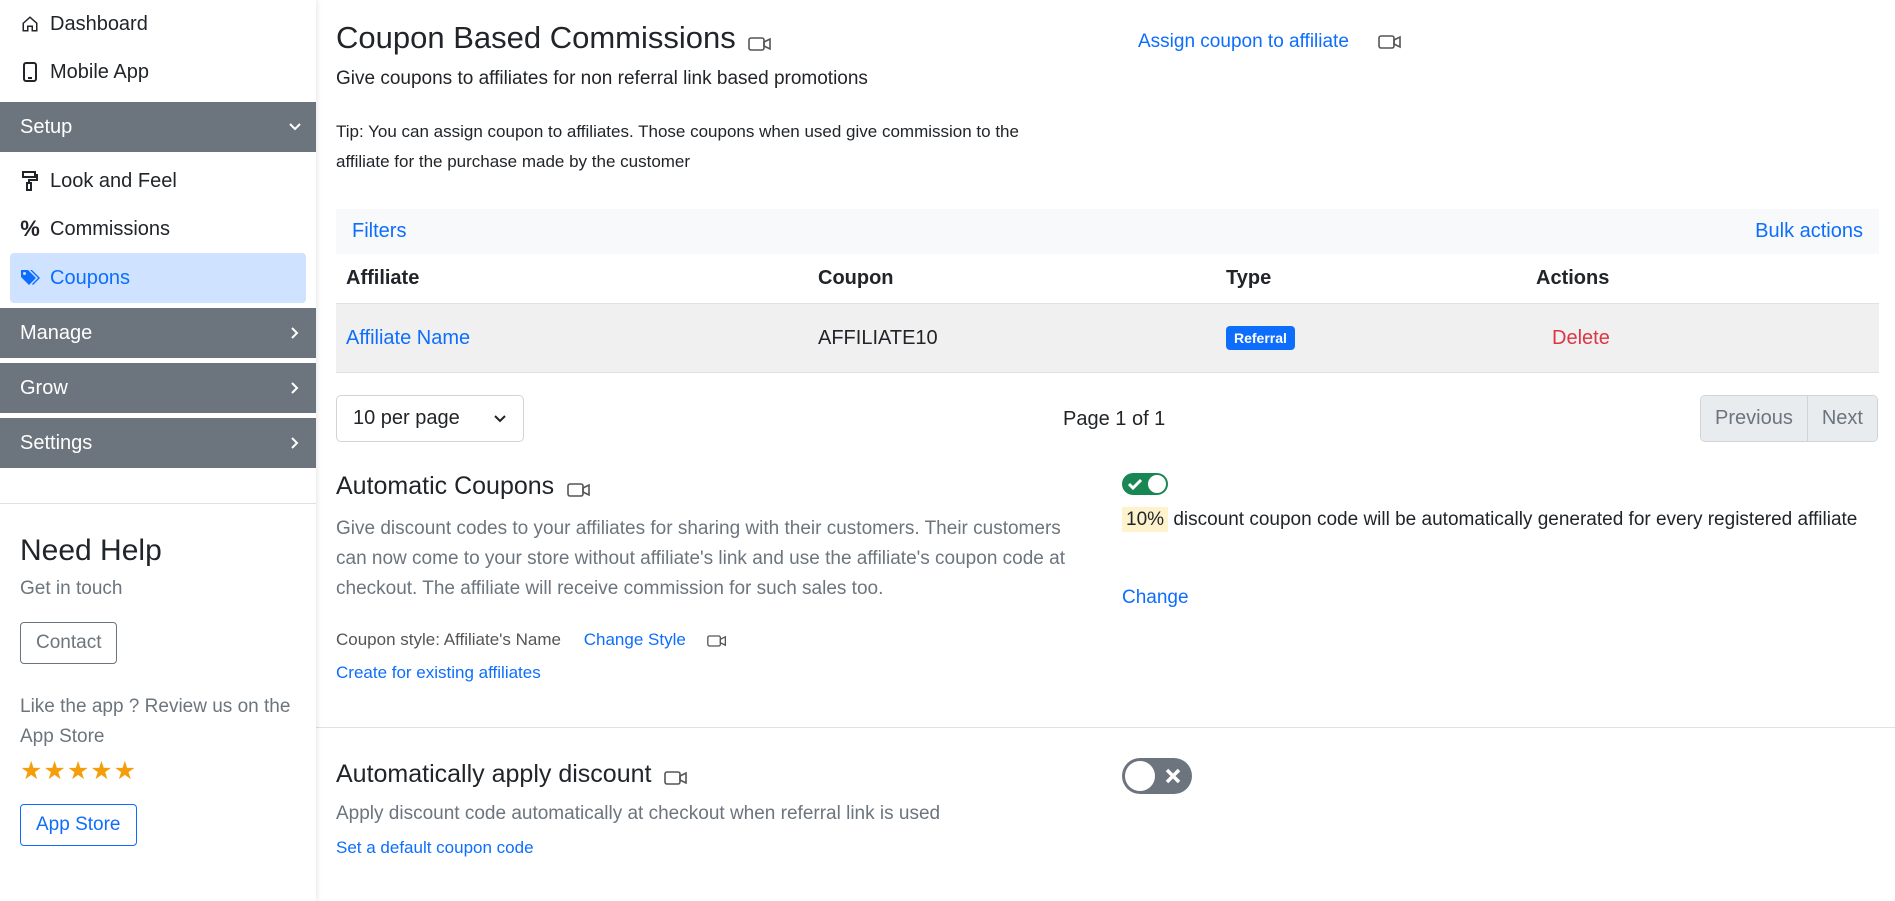  I want to click on section-label: Grow, so click(44, 387).